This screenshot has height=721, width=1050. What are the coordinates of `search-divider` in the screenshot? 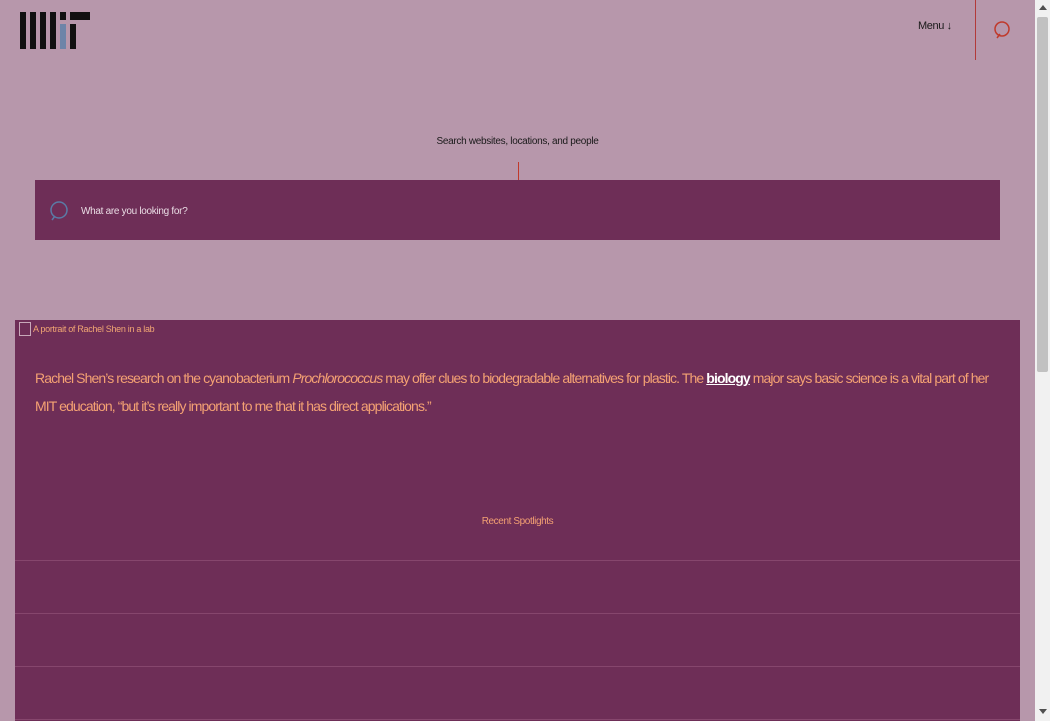 It's located at (518, 171).